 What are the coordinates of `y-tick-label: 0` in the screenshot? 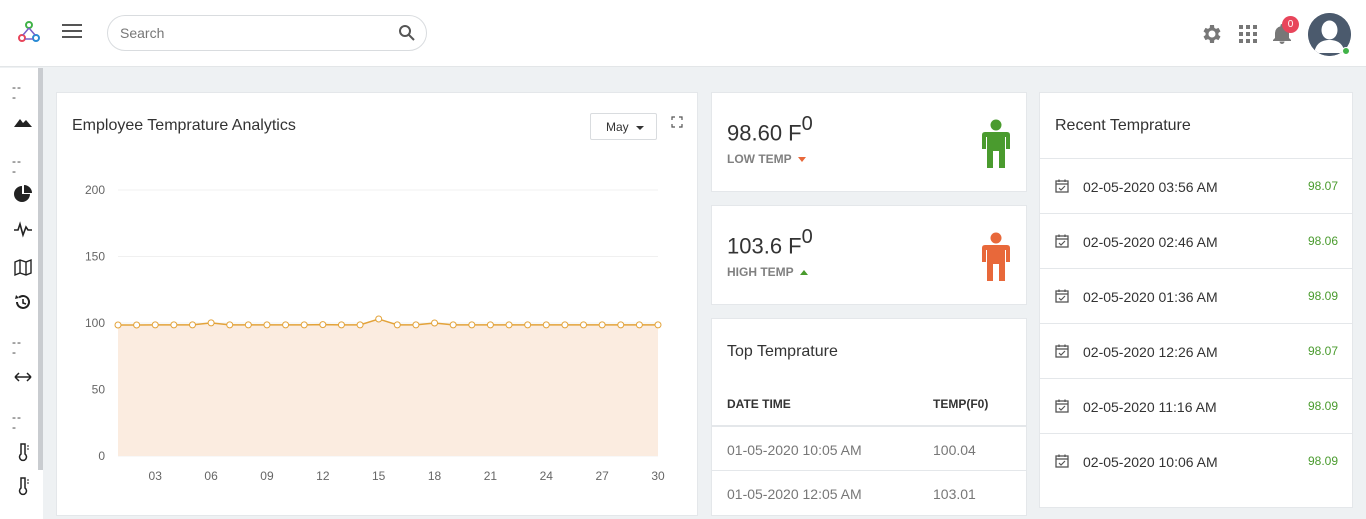 It's located at (101, 456).